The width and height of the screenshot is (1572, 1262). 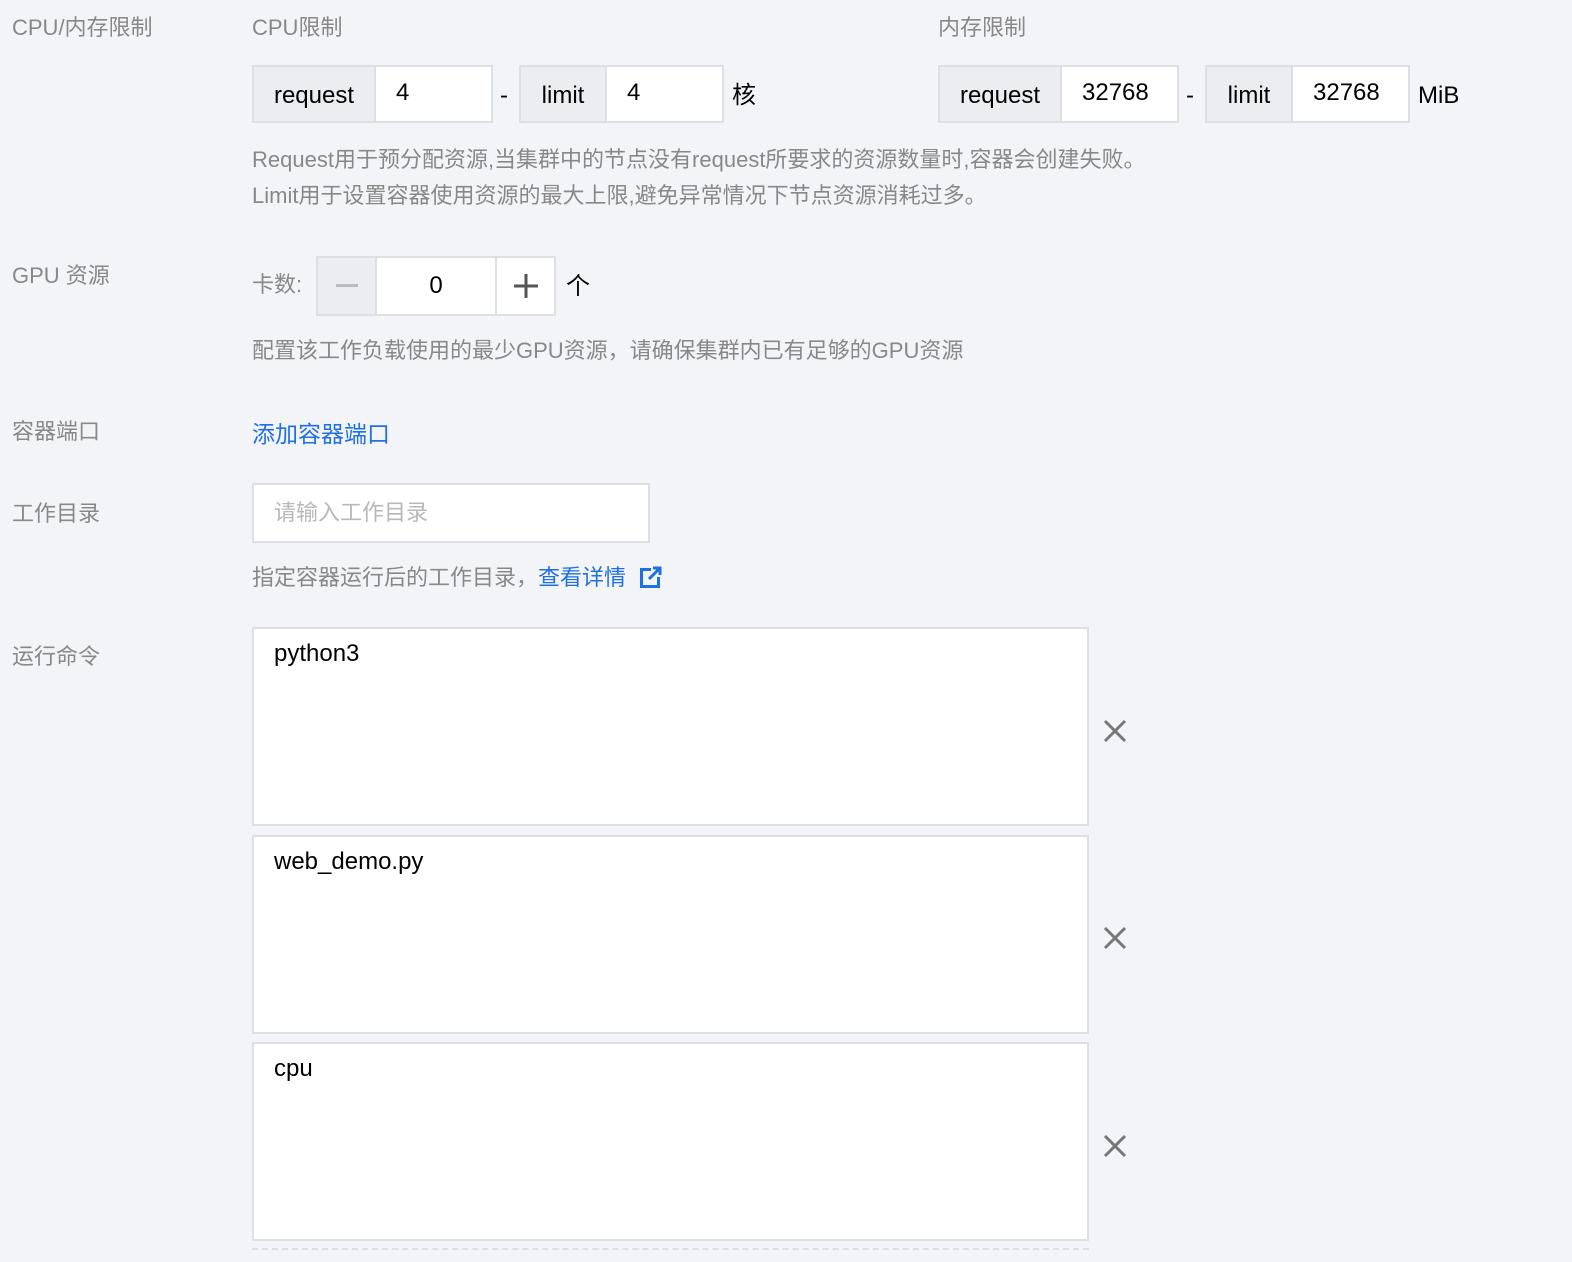 What do you see at coordinates (670, 934) in the screenshot?
I see `command-arg-textarea: web_demo.py` at bounding box center [670, 934].